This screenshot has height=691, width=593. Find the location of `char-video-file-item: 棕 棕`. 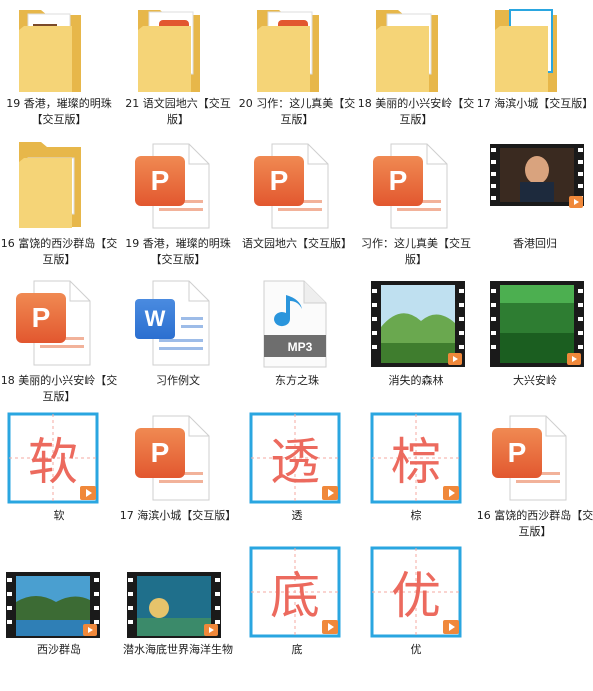

char-video-file-item: 棕 棕 is located at coordinates (416, 478).